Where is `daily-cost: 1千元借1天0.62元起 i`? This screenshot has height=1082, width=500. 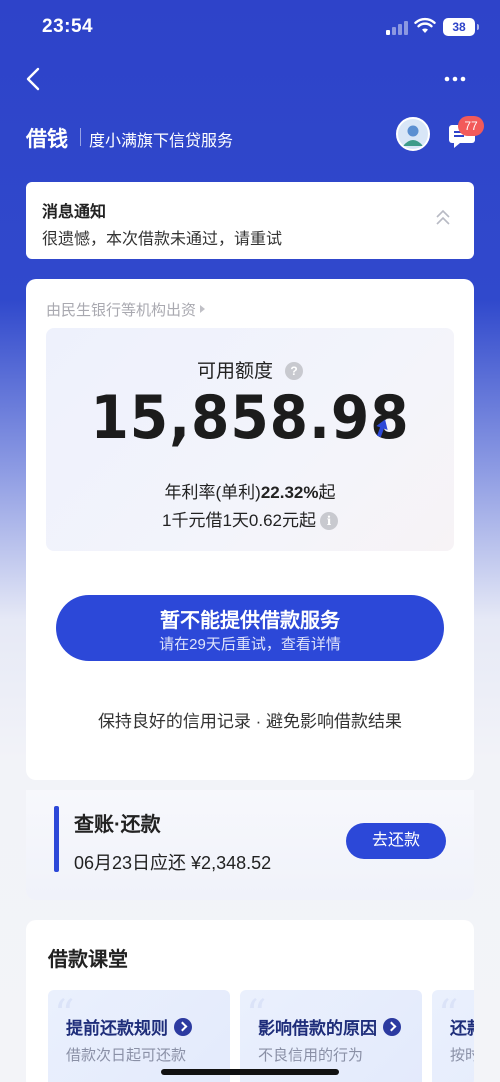 daily-cost: 1千元借1天0.62元起 i is located at coordinates (250, 518).